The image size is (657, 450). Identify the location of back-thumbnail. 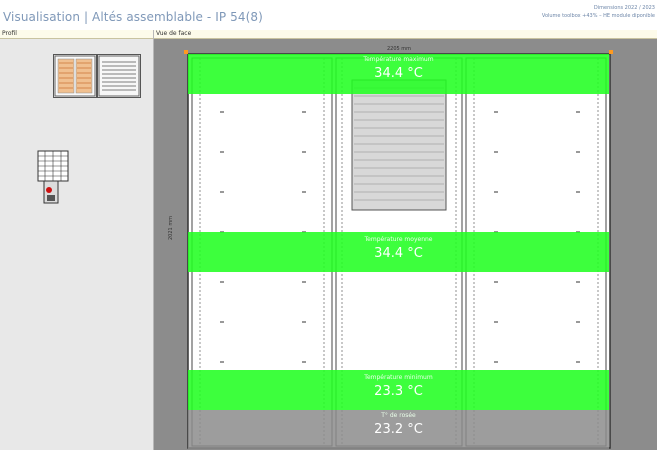
(119, 76).